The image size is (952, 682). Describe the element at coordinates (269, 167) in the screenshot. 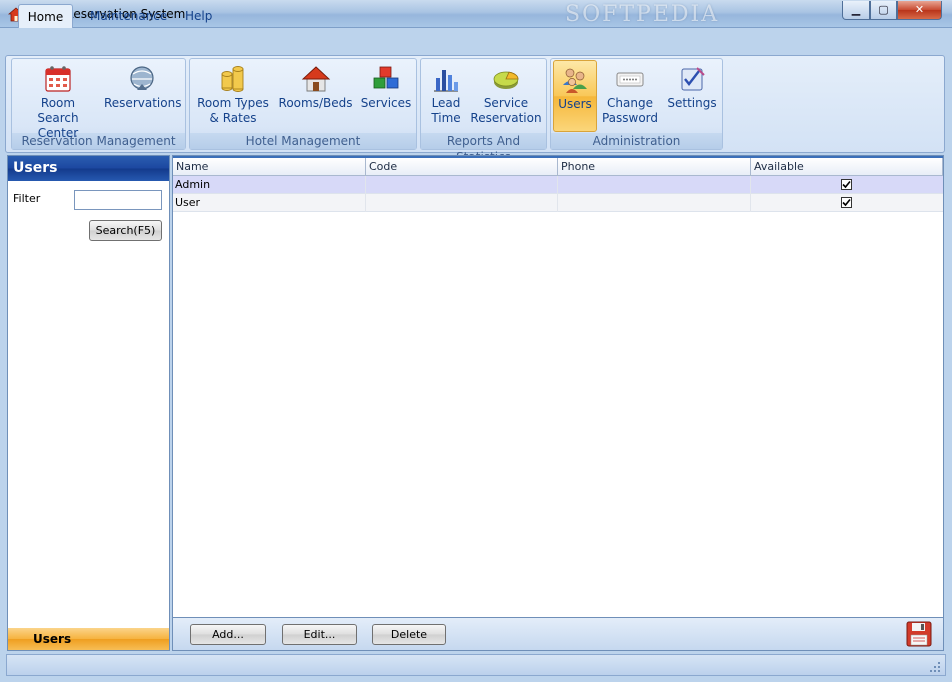

I see `column-header-name: Name` at that location.